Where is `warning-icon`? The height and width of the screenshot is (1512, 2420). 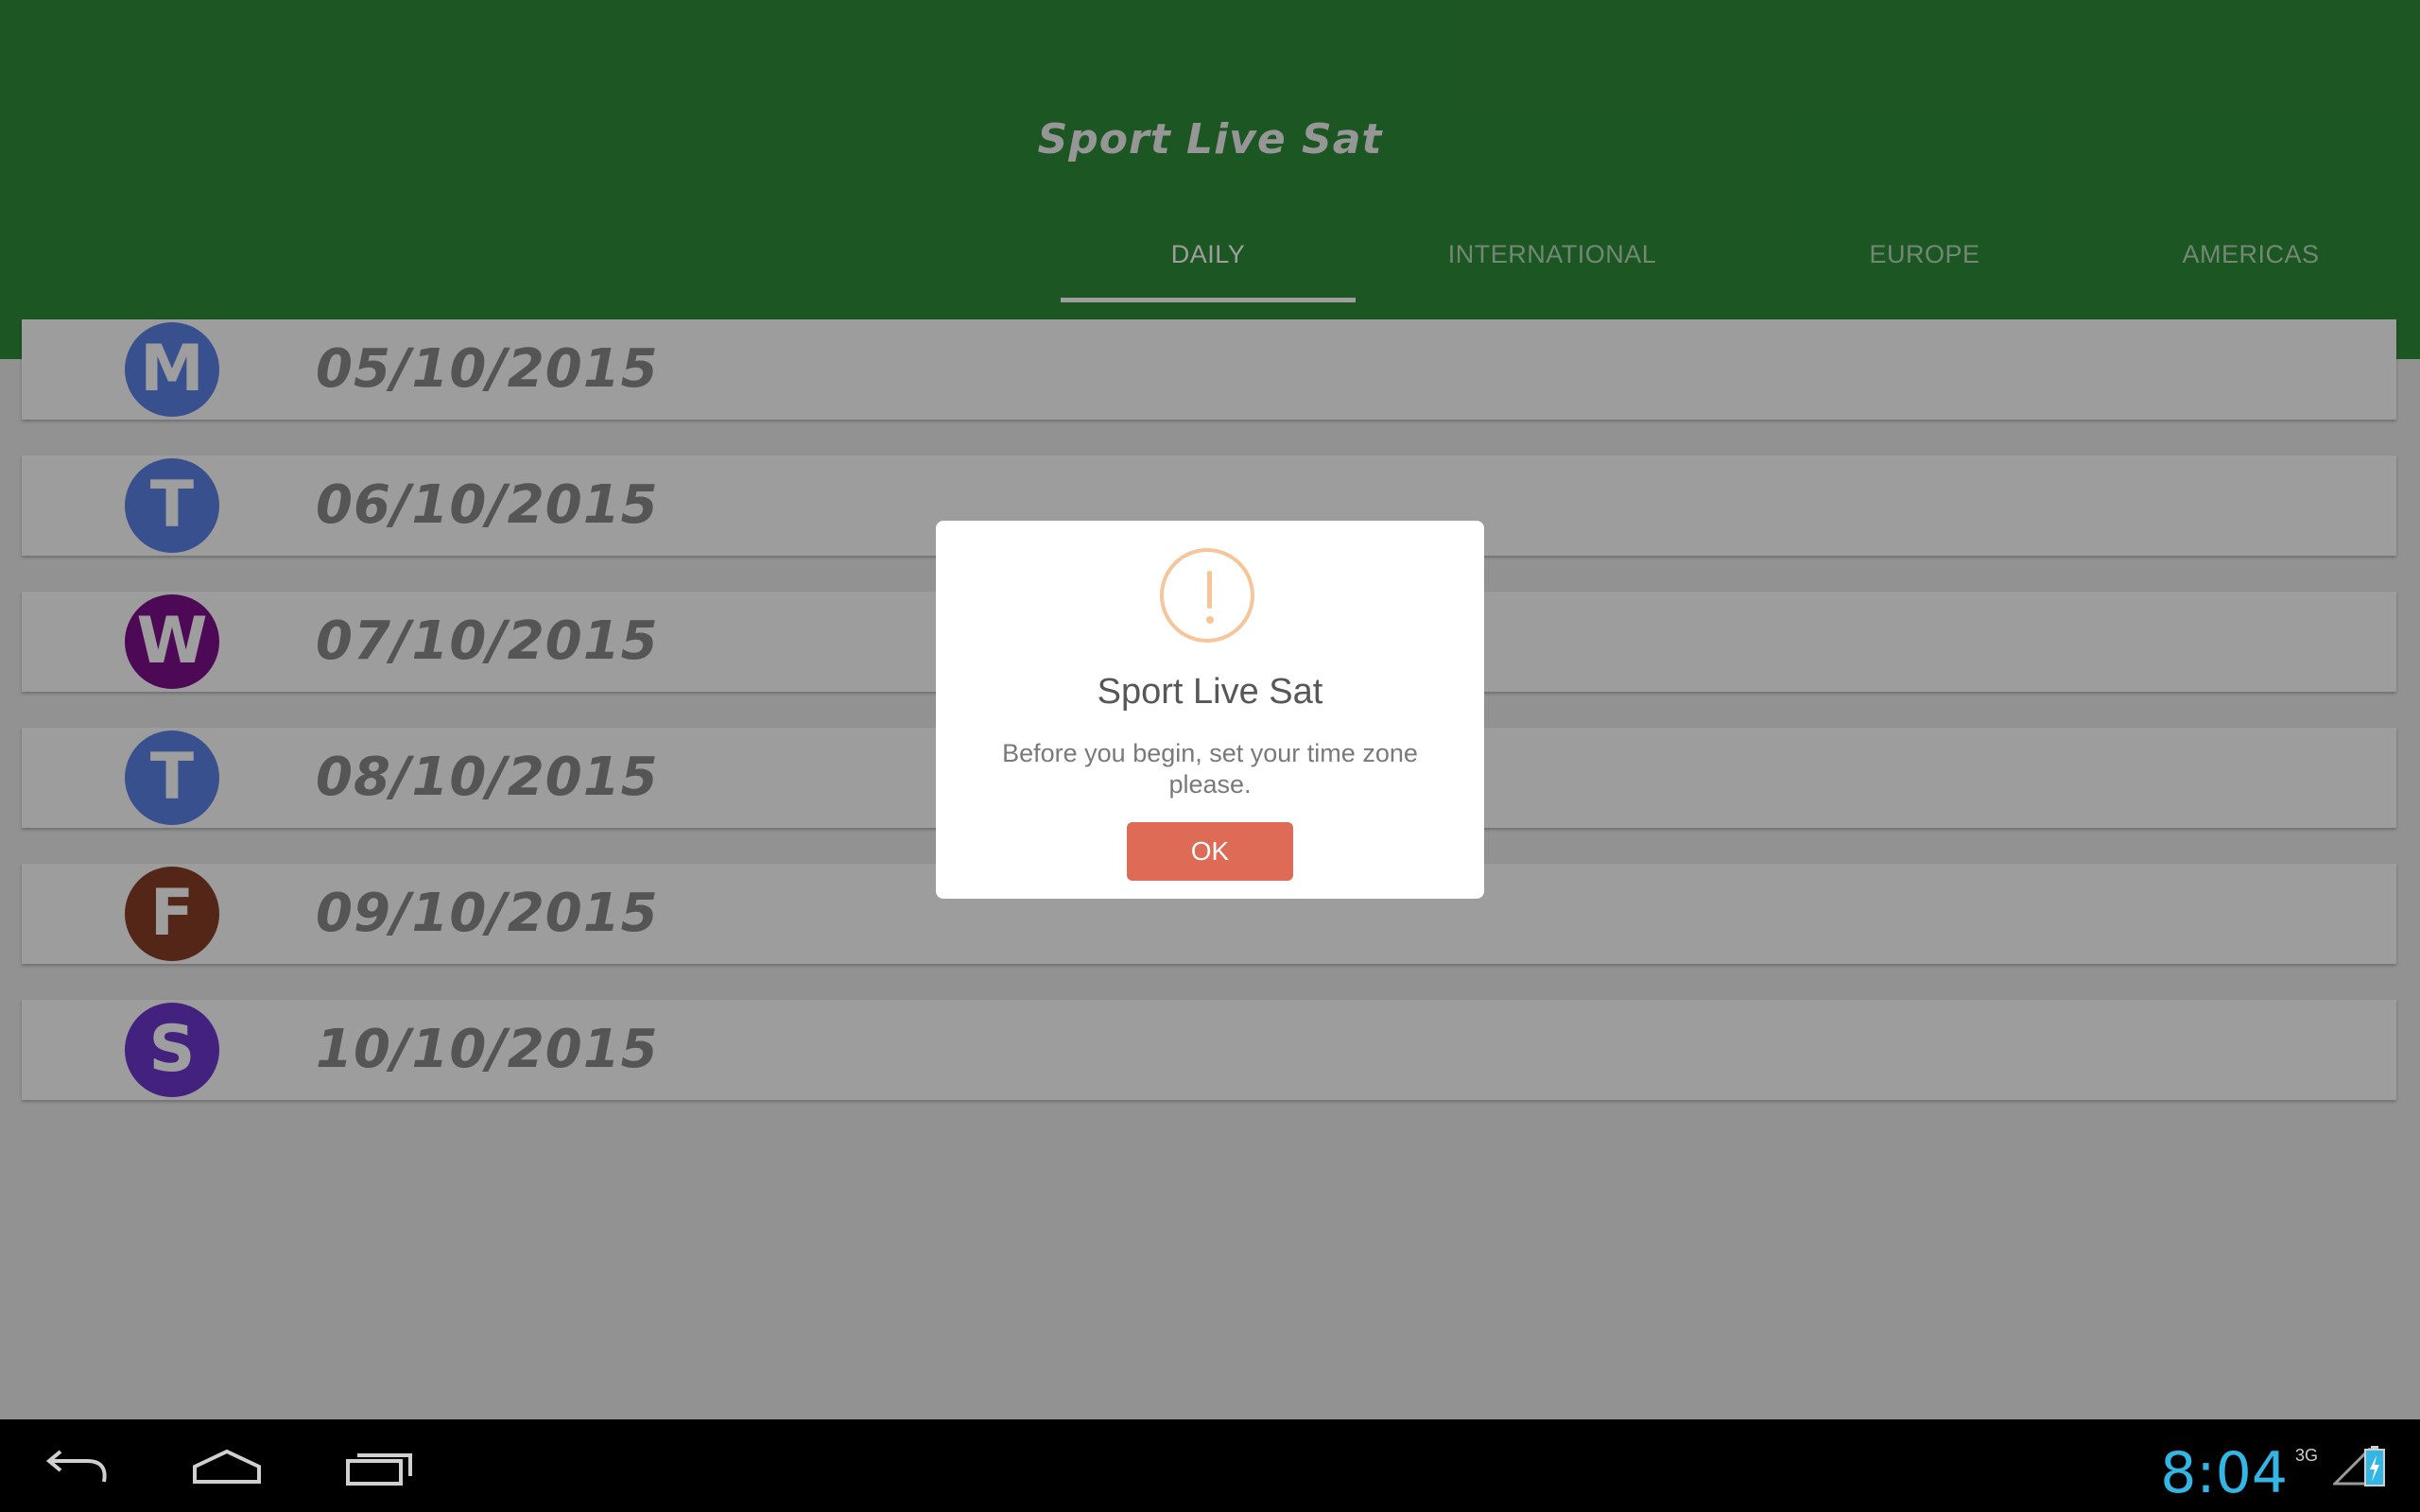
warning-icon is located at coordinates (1207, 595).